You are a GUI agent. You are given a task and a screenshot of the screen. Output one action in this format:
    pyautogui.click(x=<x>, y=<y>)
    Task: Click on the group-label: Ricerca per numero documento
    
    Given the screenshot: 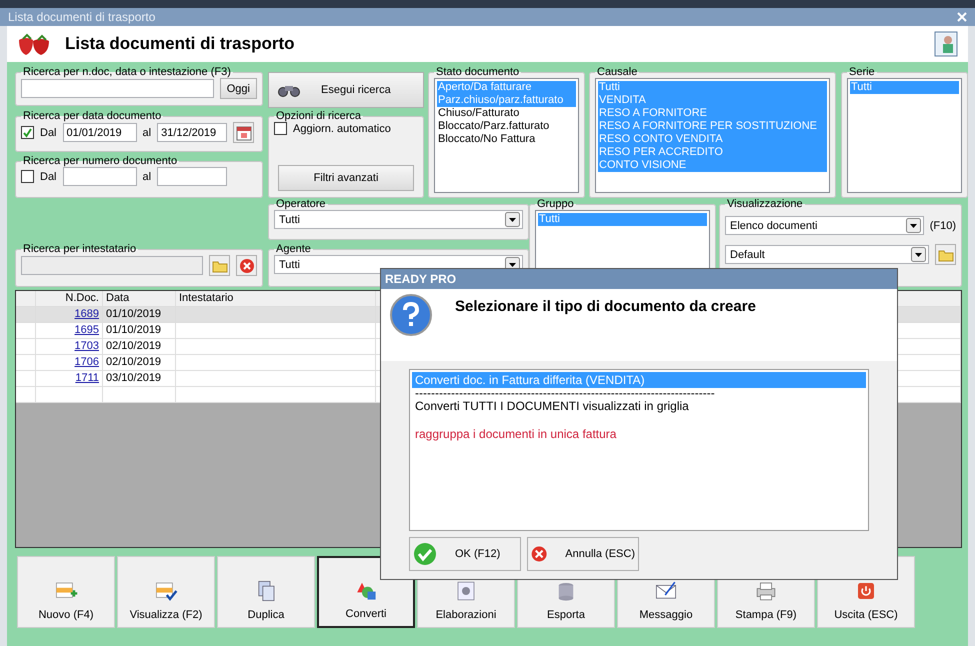 What is the action you would take?
    pyautogui.click(x=100, y=161)
    